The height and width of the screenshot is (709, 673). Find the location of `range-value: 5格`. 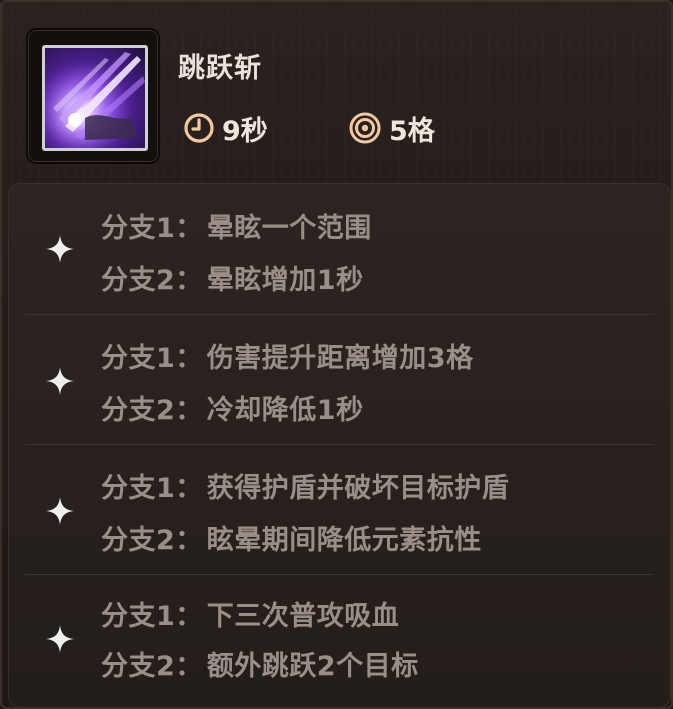

range-value: 5格 is located at coordinates (412, 131).